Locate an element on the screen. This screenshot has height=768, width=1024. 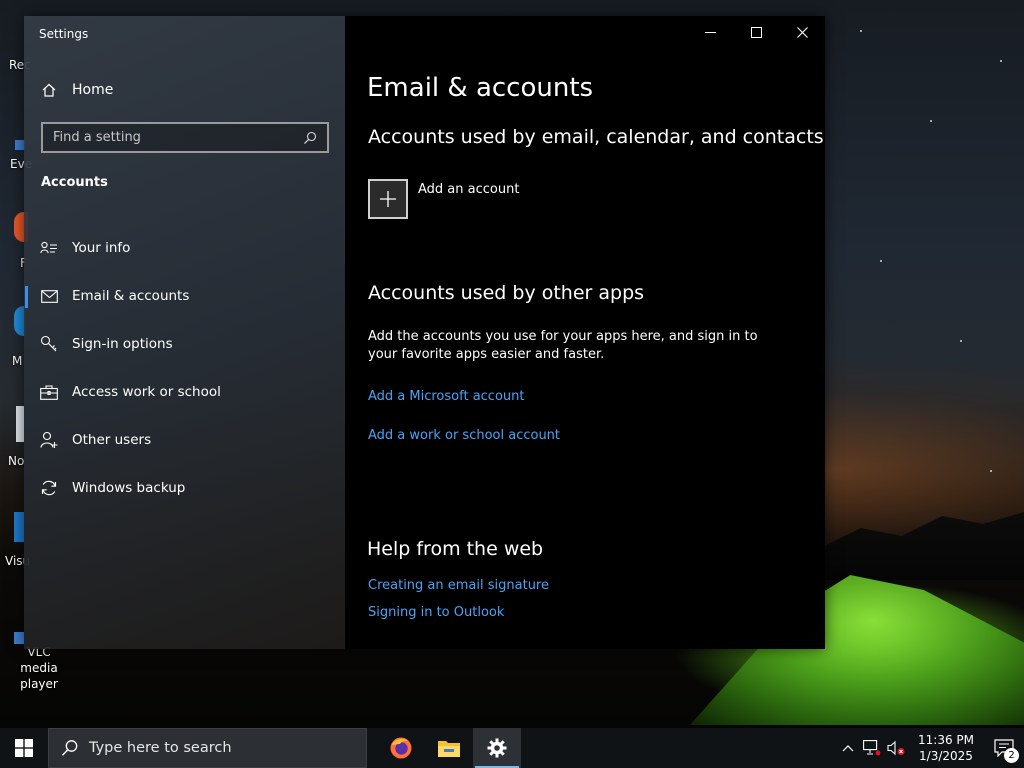
start-button is located at coordinates (24, 748).